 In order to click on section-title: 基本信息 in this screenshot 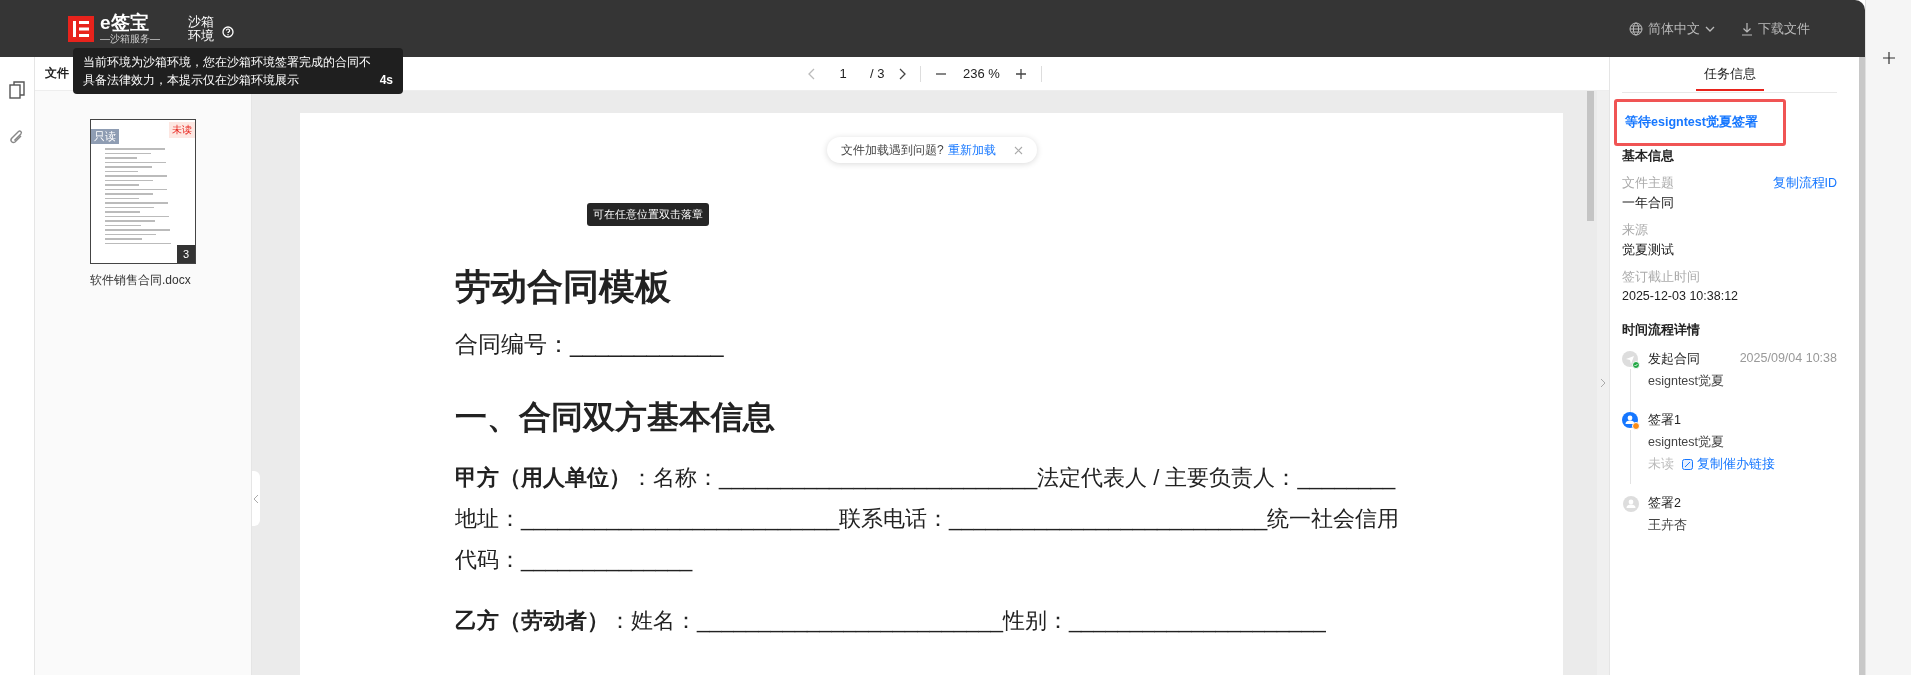, I will do `click(1648, 155)`.